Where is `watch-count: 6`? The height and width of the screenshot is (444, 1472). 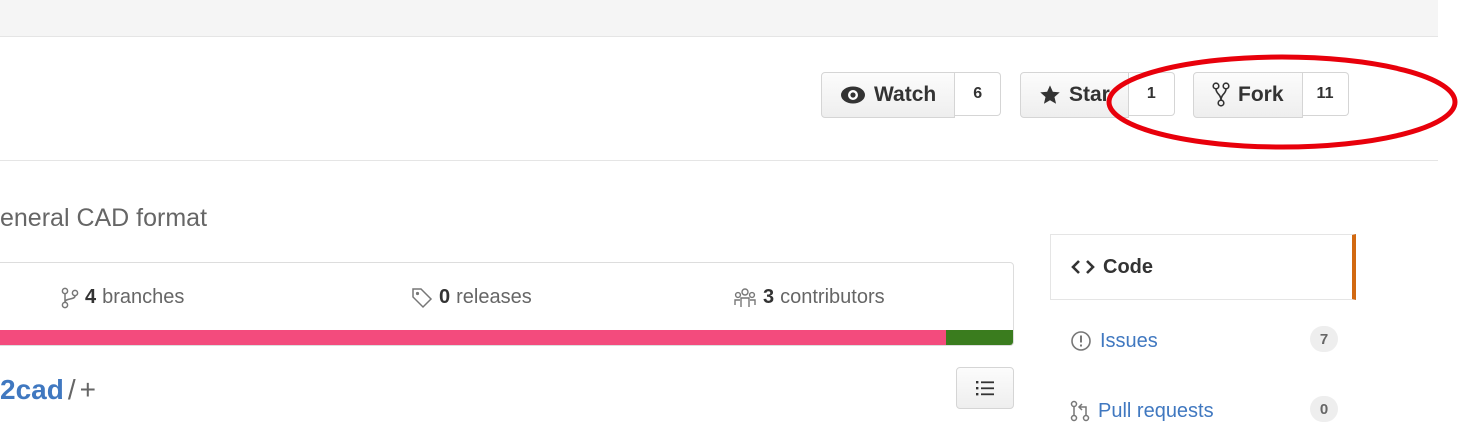 watch-count: 6 is located at coordinates (978, 94).